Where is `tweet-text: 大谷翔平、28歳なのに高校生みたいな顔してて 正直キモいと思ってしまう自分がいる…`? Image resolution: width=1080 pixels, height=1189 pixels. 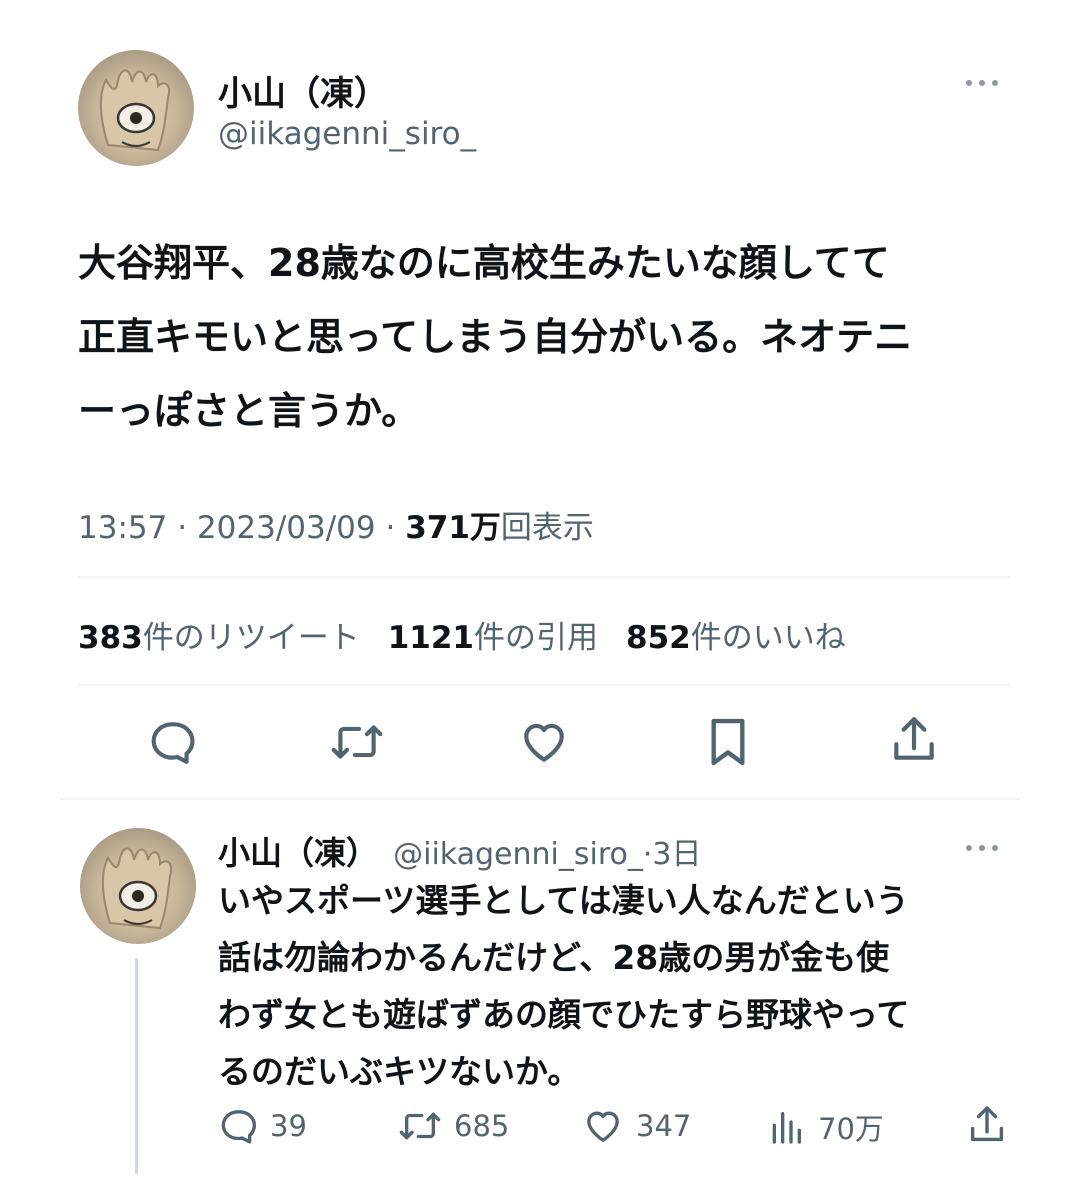
tweet-text: 大谷翔平、28歳なのに高校生みたいな顔してて 正直キモいと思ってしまう自分がいる… is located at coordinates (495, 337).